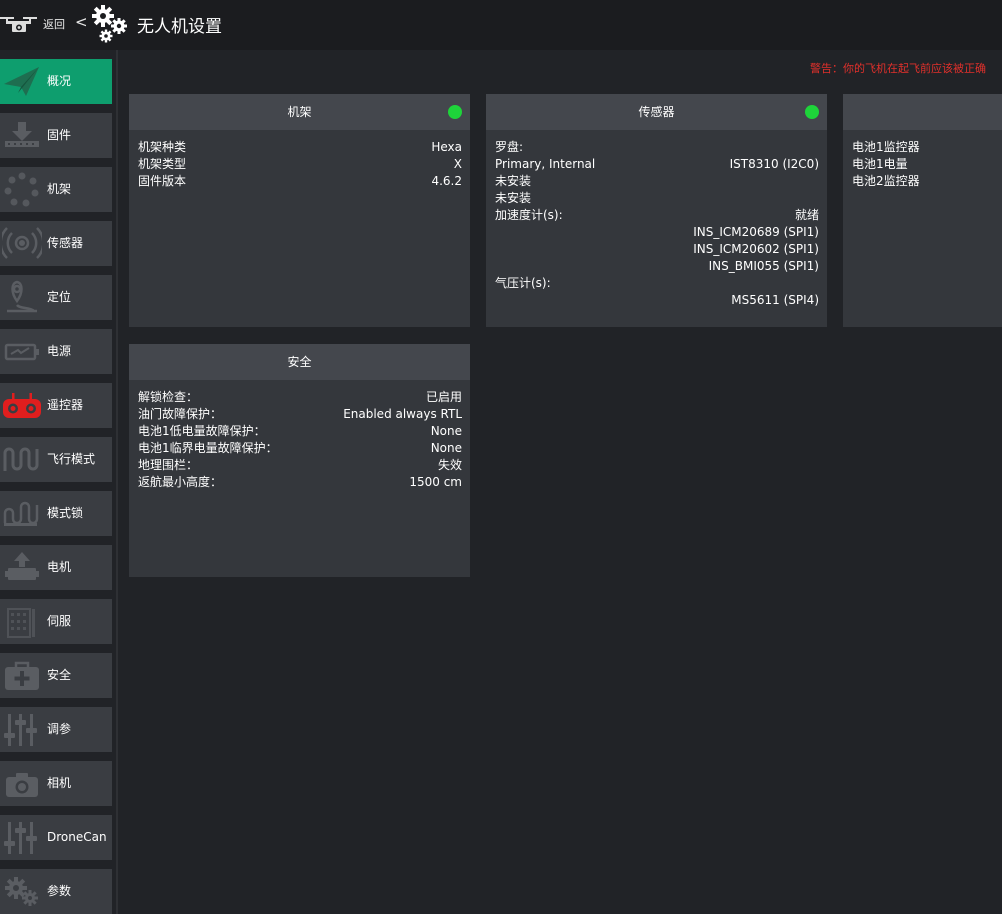  What do you see at coordinates (402, 414) in the screenshot?
I see `row-value: Enabled always RTL` at bounding box center [402, 414].